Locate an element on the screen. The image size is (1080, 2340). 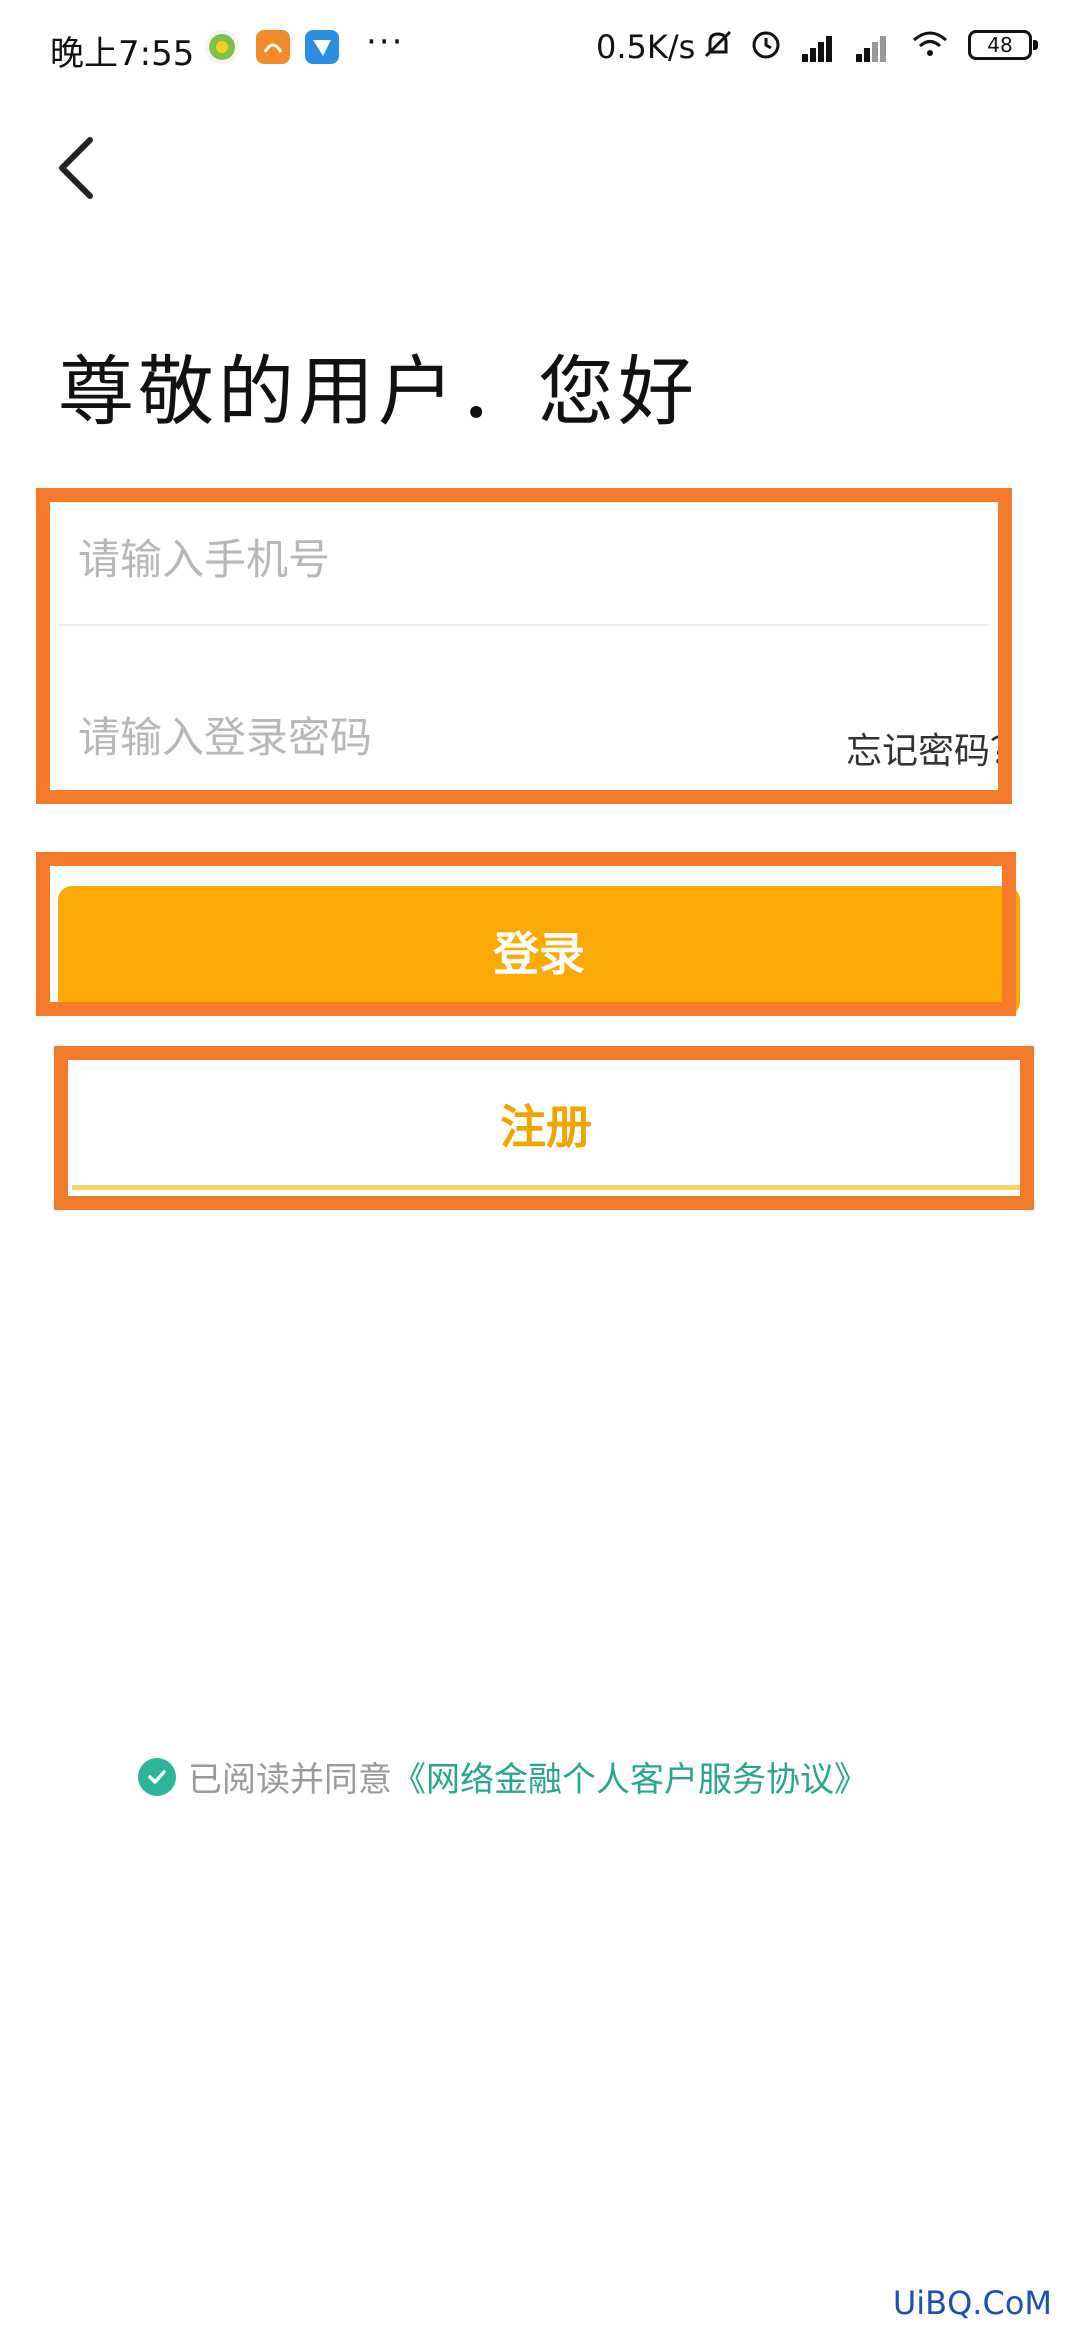
input-highlight-frame is located at coordinates (524, 646).